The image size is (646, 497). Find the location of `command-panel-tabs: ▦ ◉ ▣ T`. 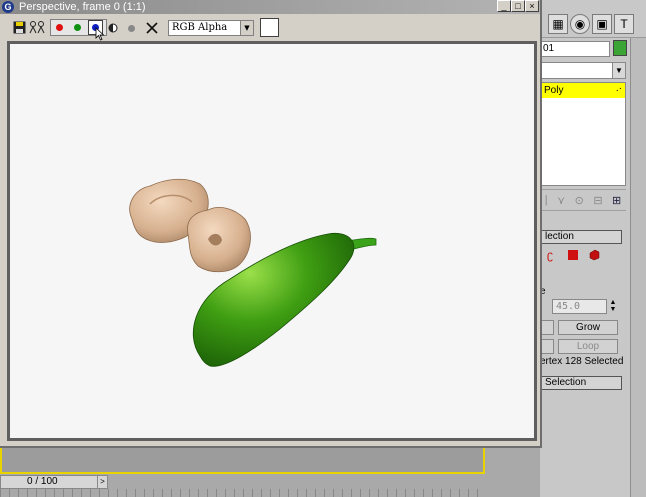

command-panel-tabs: ▦ ◉ ▣ T is located at coordinates (593, 19).